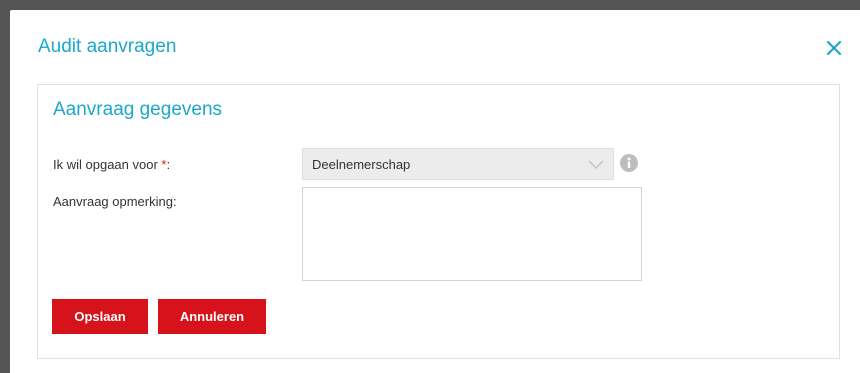 The height and width of the screenshot is (373, 860). What do you see at coordinates (458, 164) in the screenshot?
I see `type-select: Deelnemerschap` at bounding box center [458, 164].